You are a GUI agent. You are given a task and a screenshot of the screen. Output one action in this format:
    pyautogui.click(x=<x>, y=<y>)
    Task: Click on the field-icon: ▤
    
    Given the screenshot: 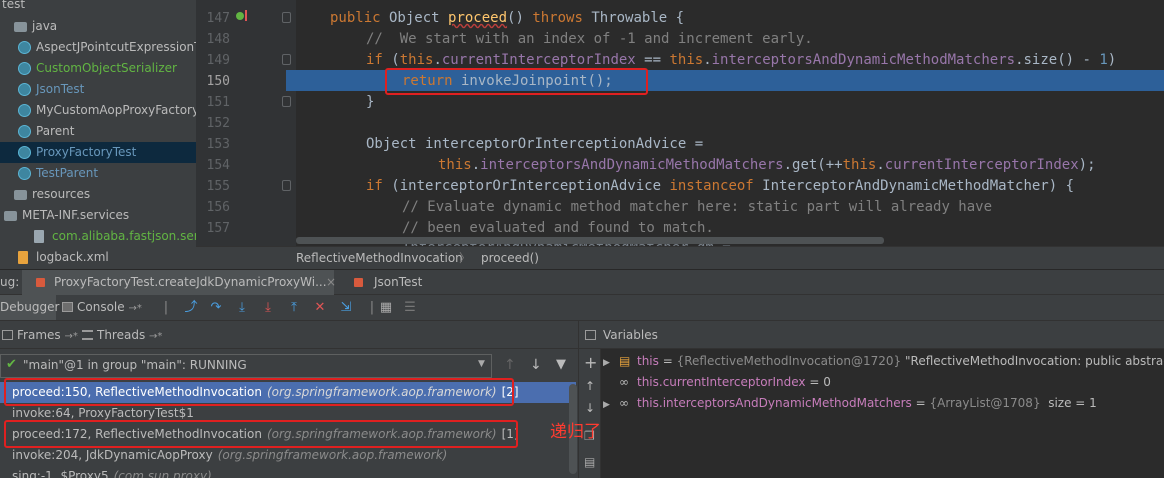 What is the action you would take?
    pyautogui.click(x=625, y=361)
    